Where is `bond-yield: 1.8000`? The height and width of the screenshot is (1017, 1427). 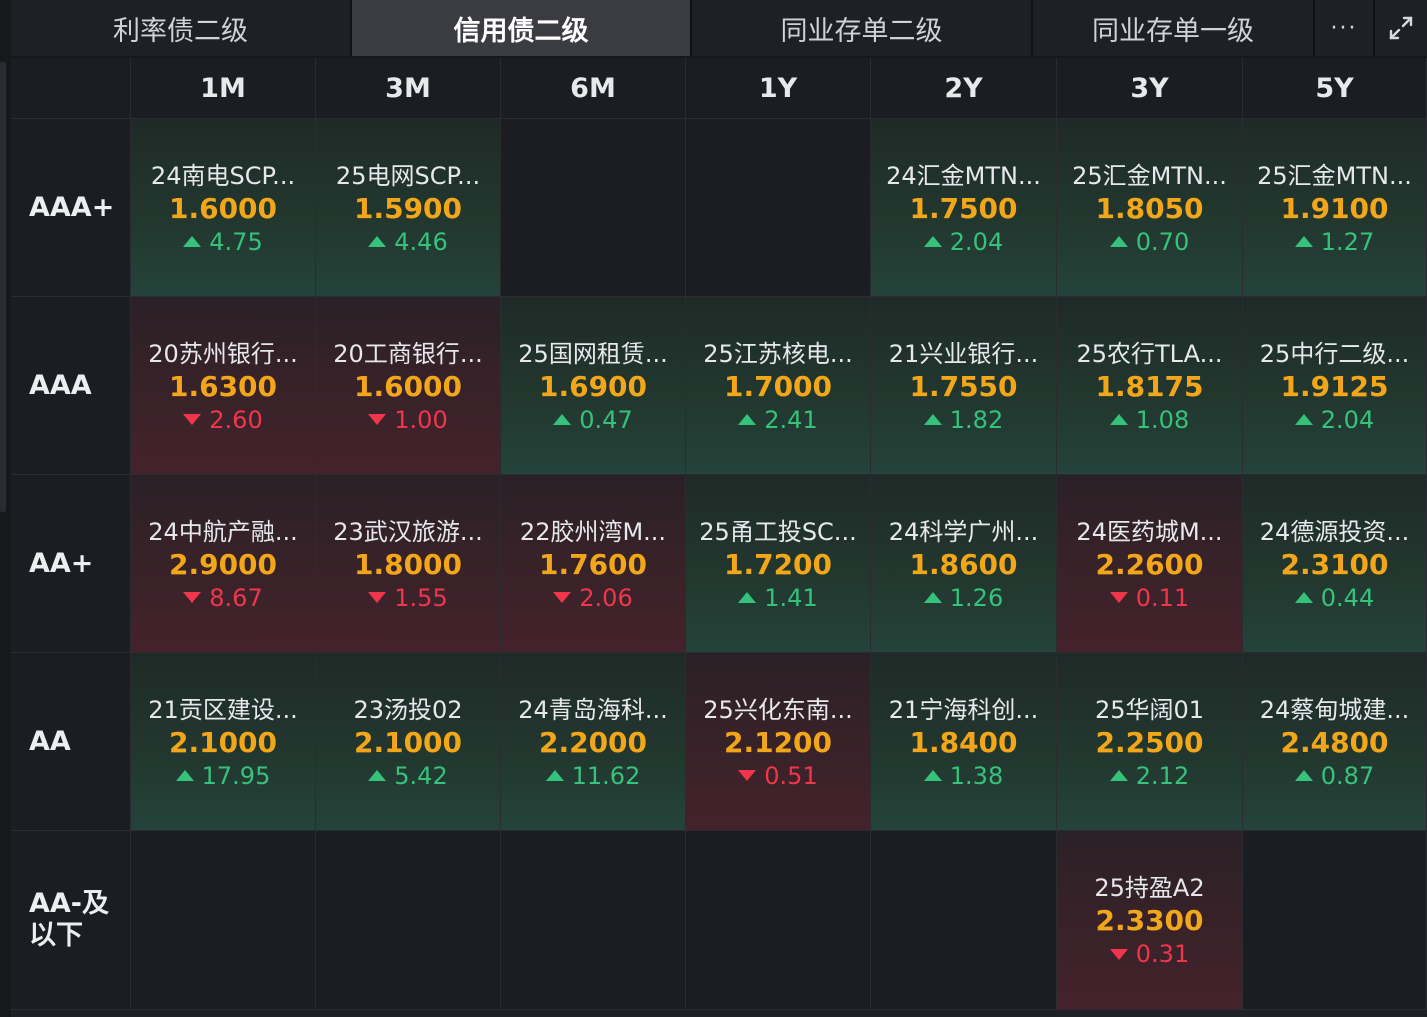
bond-yield: 1.8000 is located at coordinates (408, 564).